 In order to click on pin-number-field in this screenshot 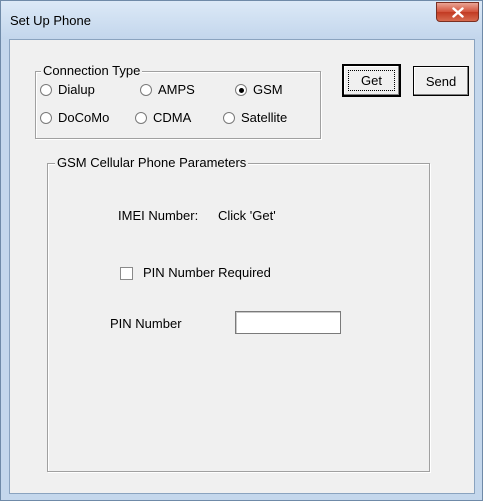, I will do `click(288, 322)`.